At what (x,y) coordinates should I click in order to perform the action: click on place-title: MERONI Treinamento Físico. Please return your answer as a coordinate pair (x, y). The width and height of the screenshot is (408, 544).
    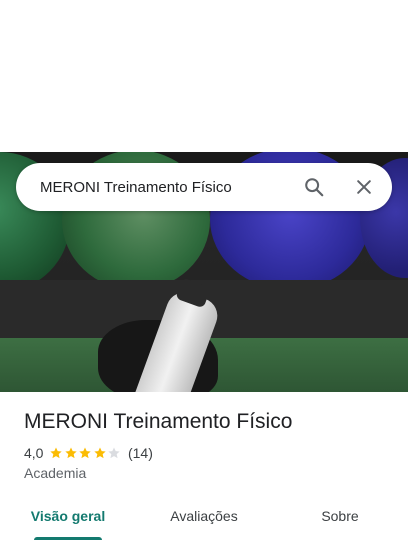
    Looking at the image, I should click on (158, 421).